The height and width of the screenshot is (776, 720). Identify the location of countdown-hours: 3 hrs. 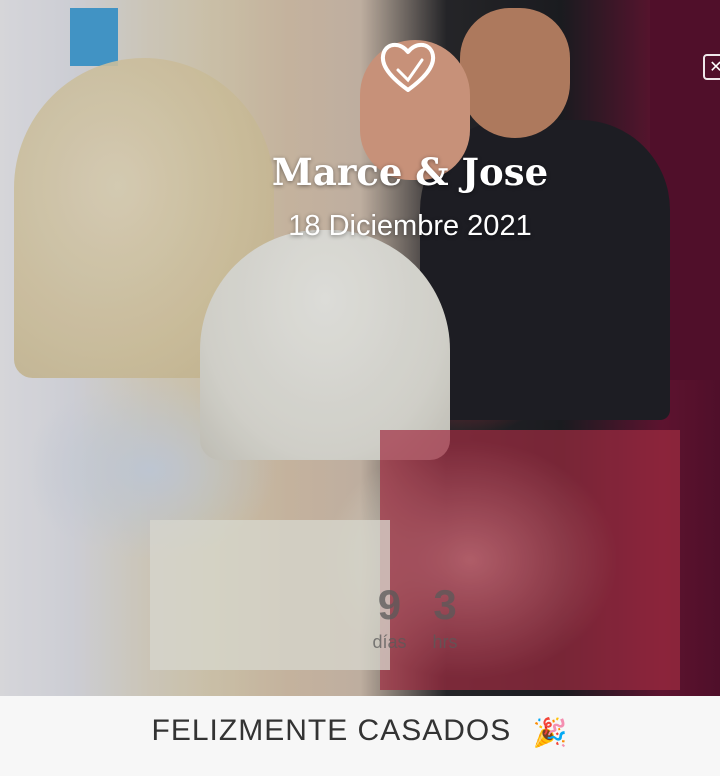
(445, 625).